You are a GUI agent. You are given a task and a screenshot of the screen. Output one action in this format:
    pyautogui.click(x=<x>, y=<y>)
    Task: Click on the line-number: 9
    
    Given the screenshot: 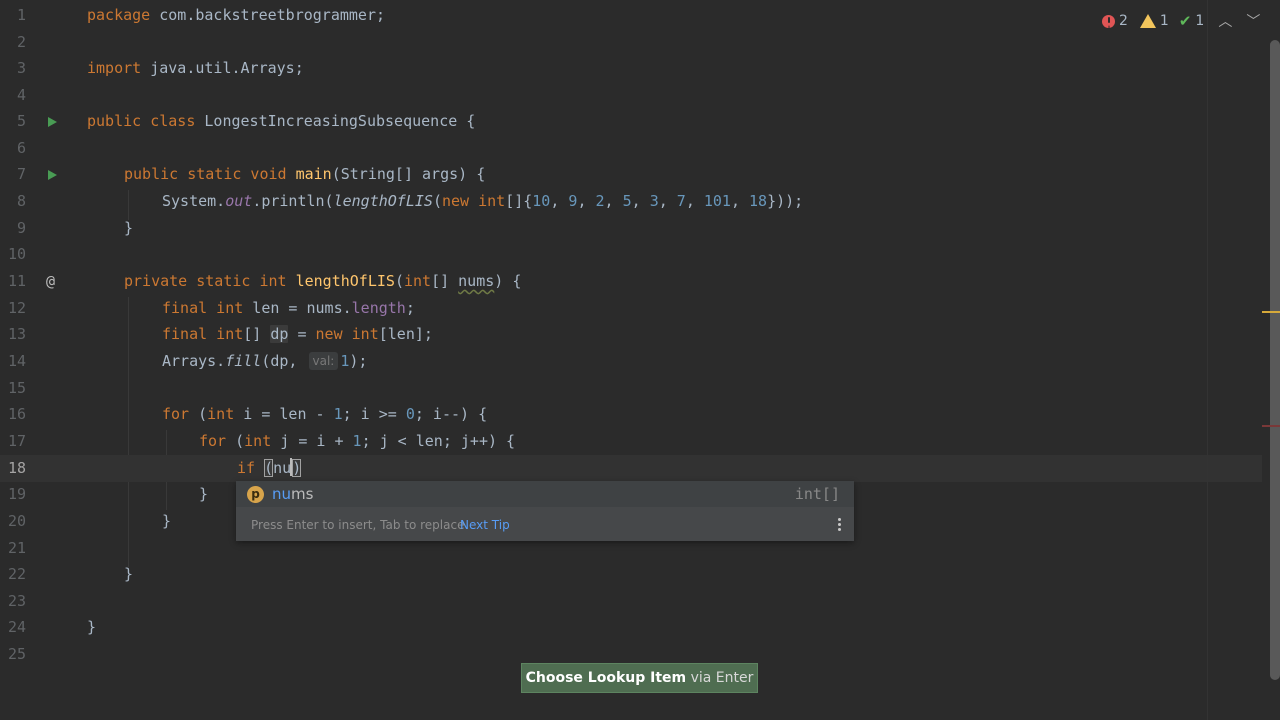 What is the action you would take?
    pyautogui.click(x=21, y=228)
    